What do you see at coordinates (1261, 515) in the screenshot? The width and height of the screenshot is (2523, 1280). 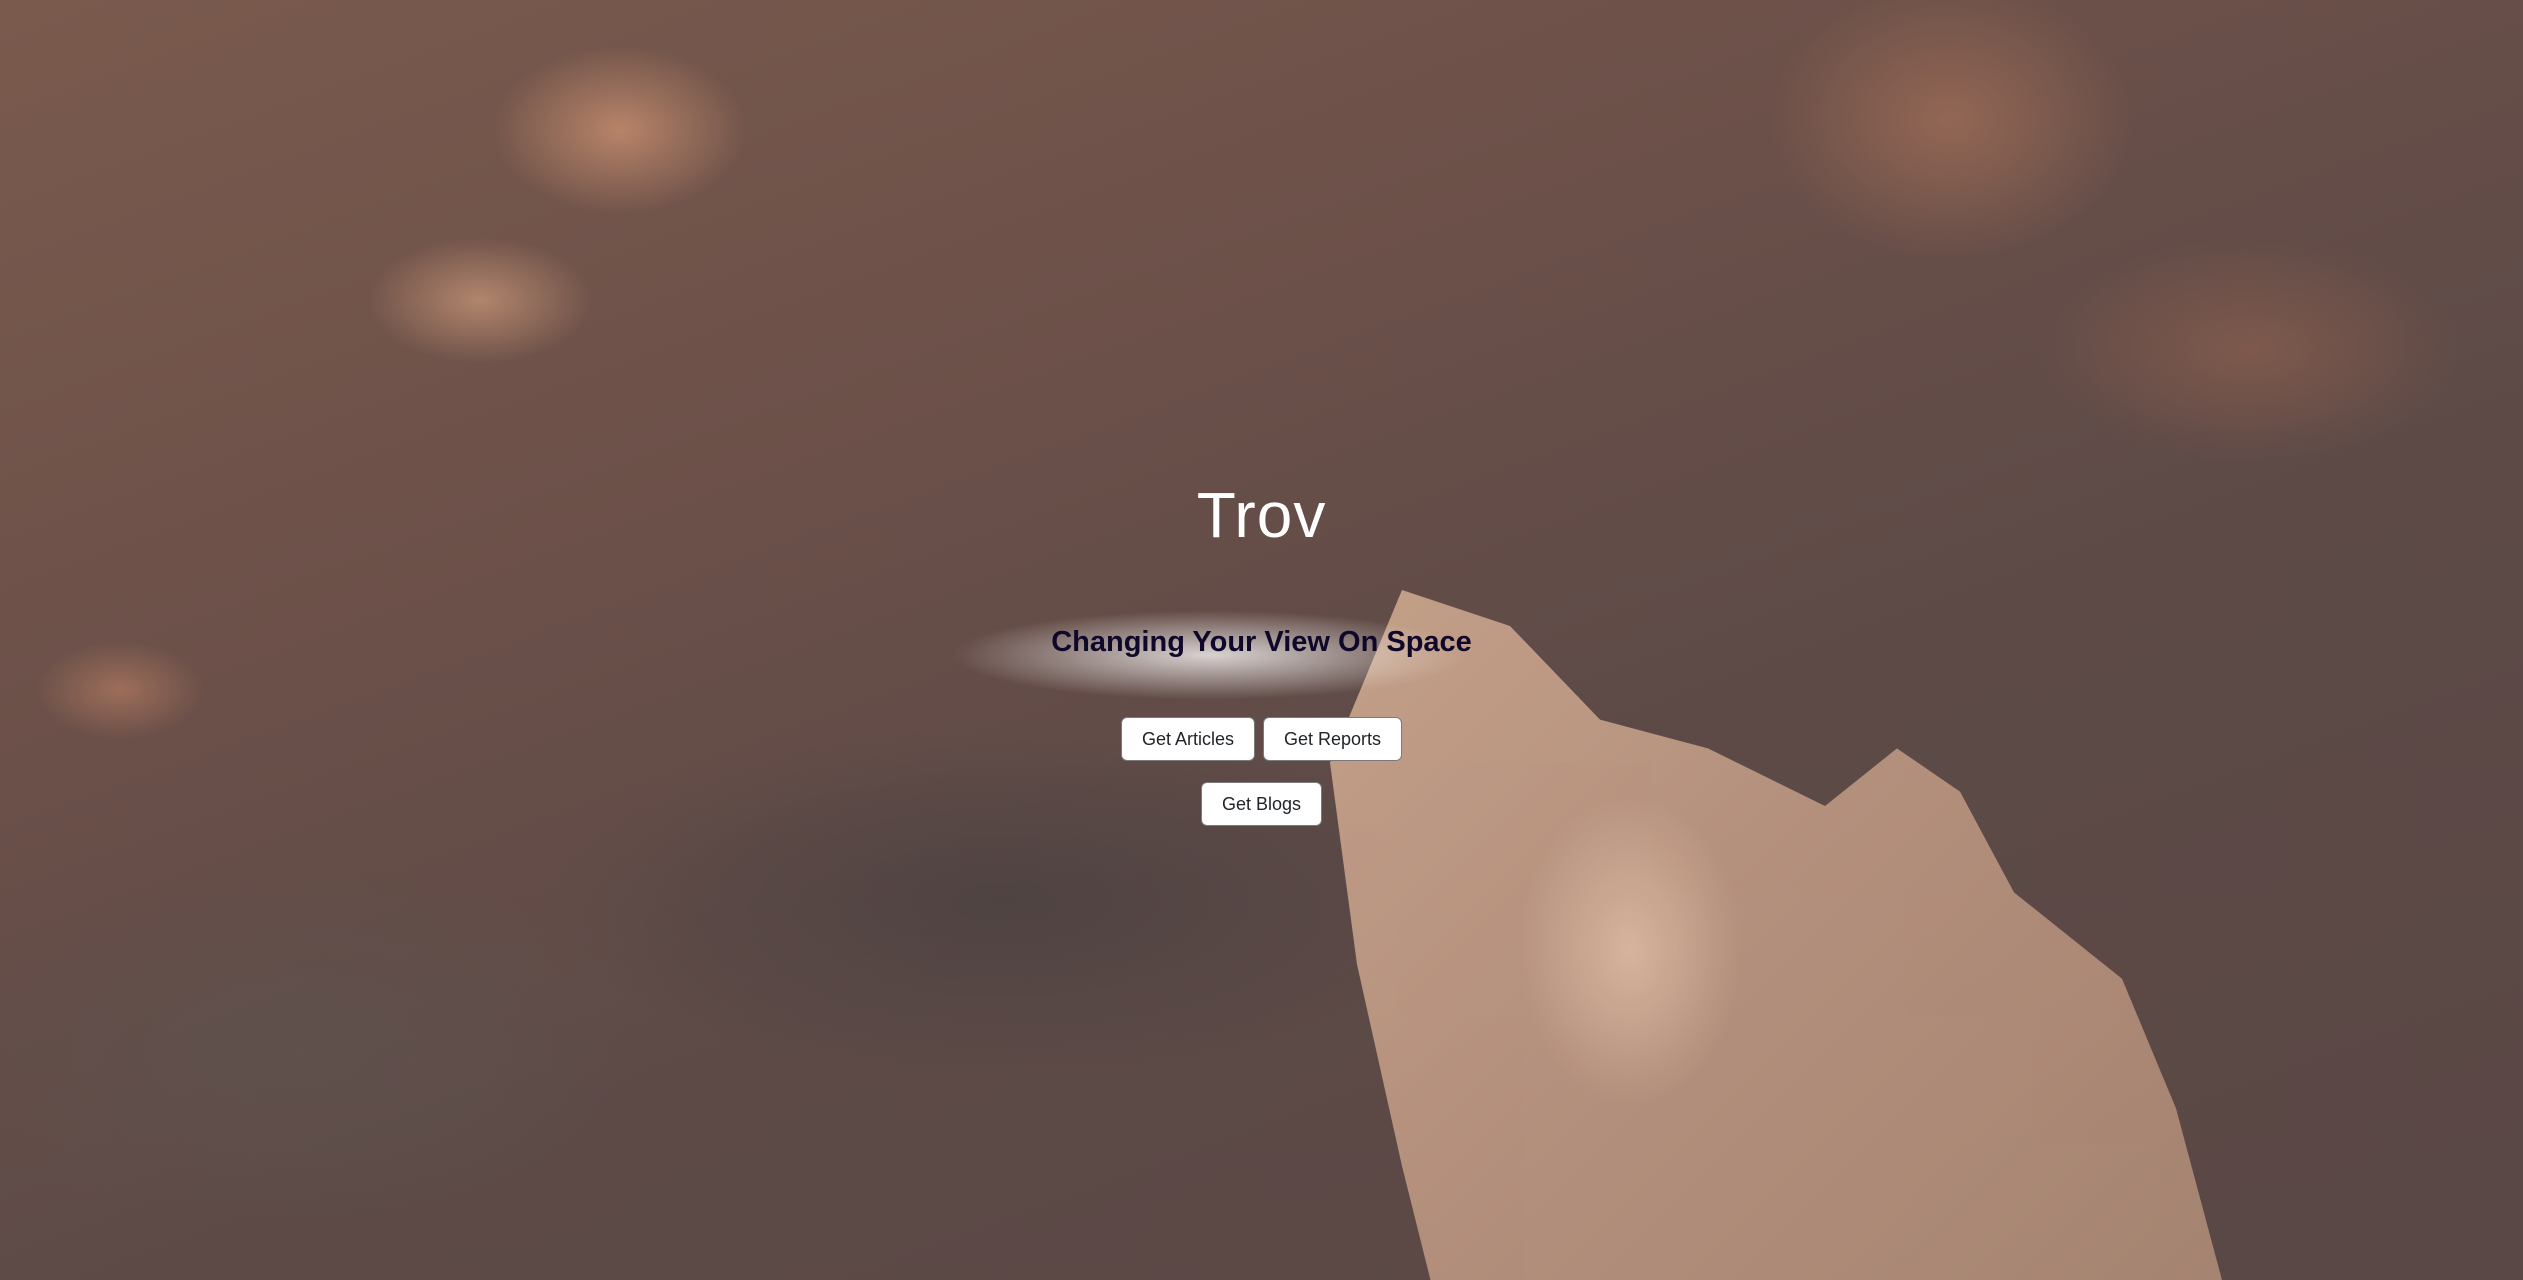 I see `site-title: Trov` at bounding box center [1261, 515].